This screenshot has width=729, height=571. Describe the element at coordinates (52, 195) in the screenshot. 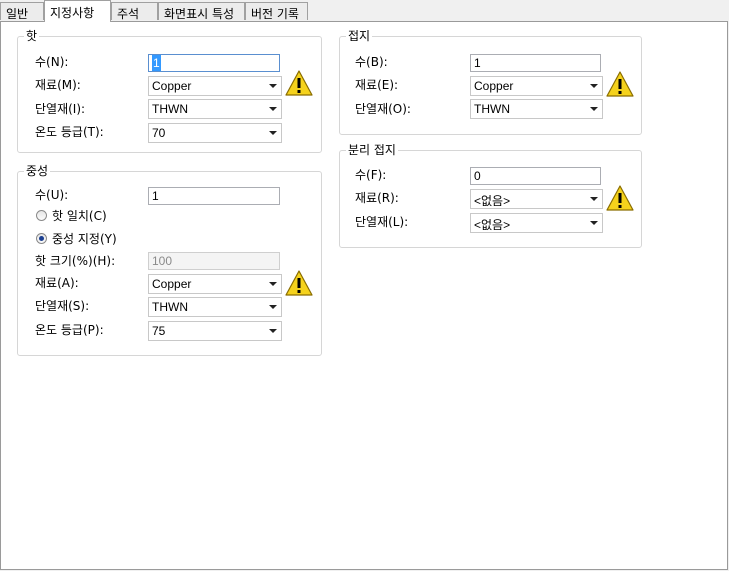

I see `neutral-count-label: 수(U):` at that location.